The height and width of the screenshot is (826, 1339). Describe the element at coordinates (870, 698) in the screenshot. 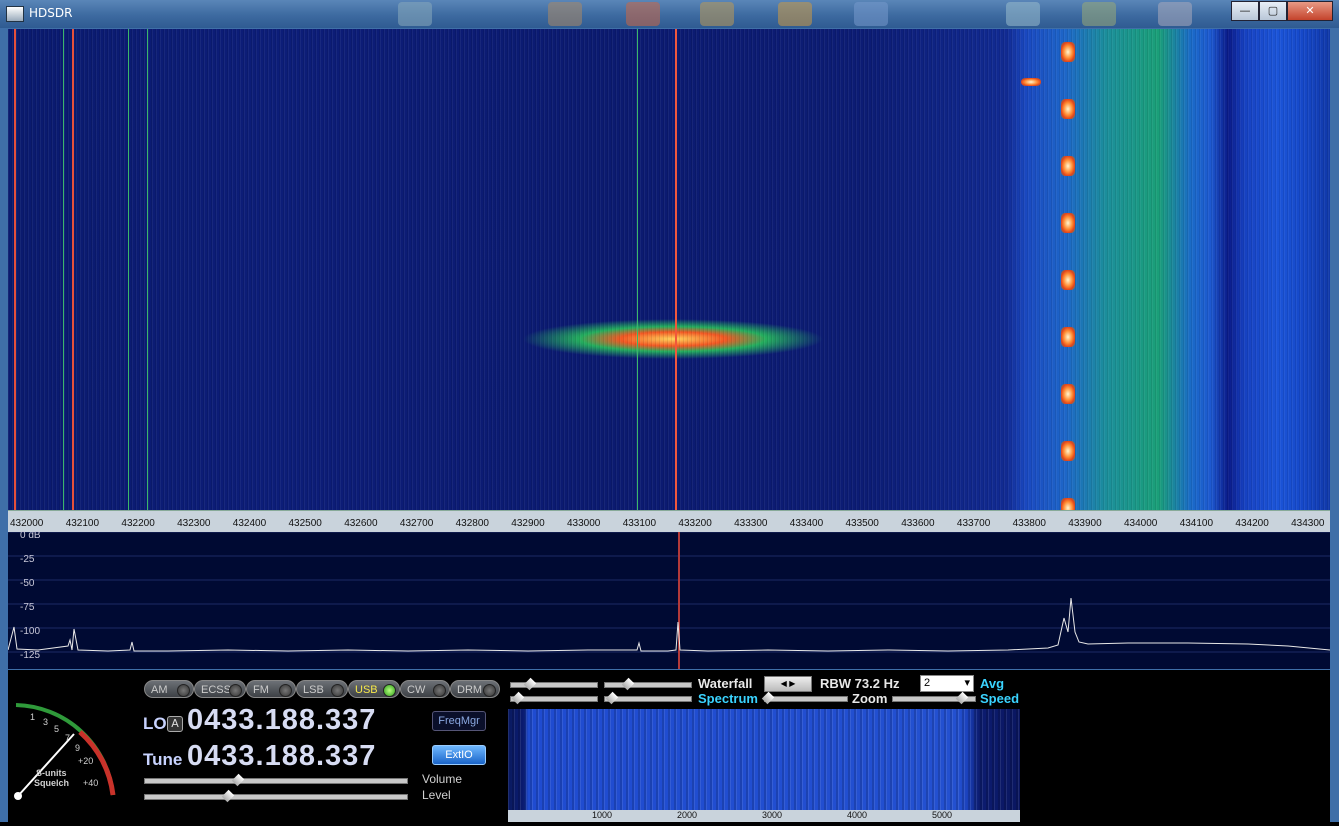

I see `zoom-label: Zoom` at that location.